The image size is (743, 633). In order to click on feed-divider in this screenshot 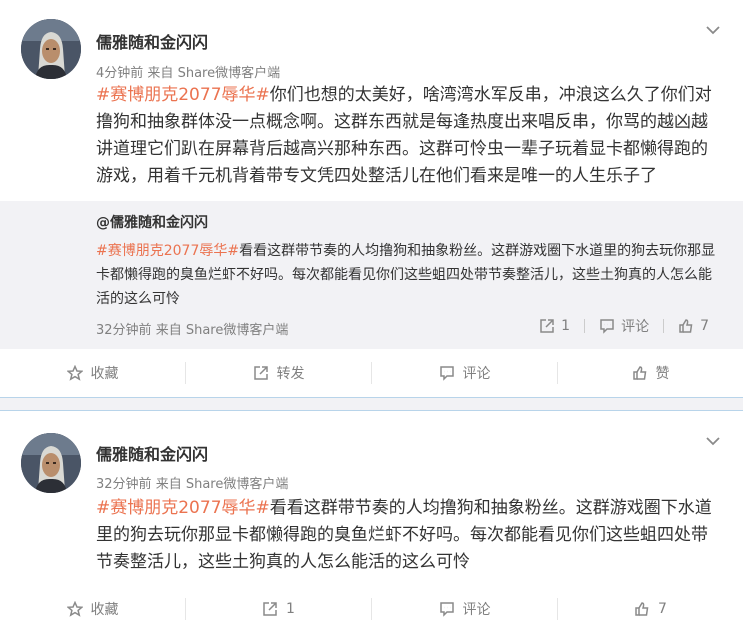, I will do `click(371, 404)`.